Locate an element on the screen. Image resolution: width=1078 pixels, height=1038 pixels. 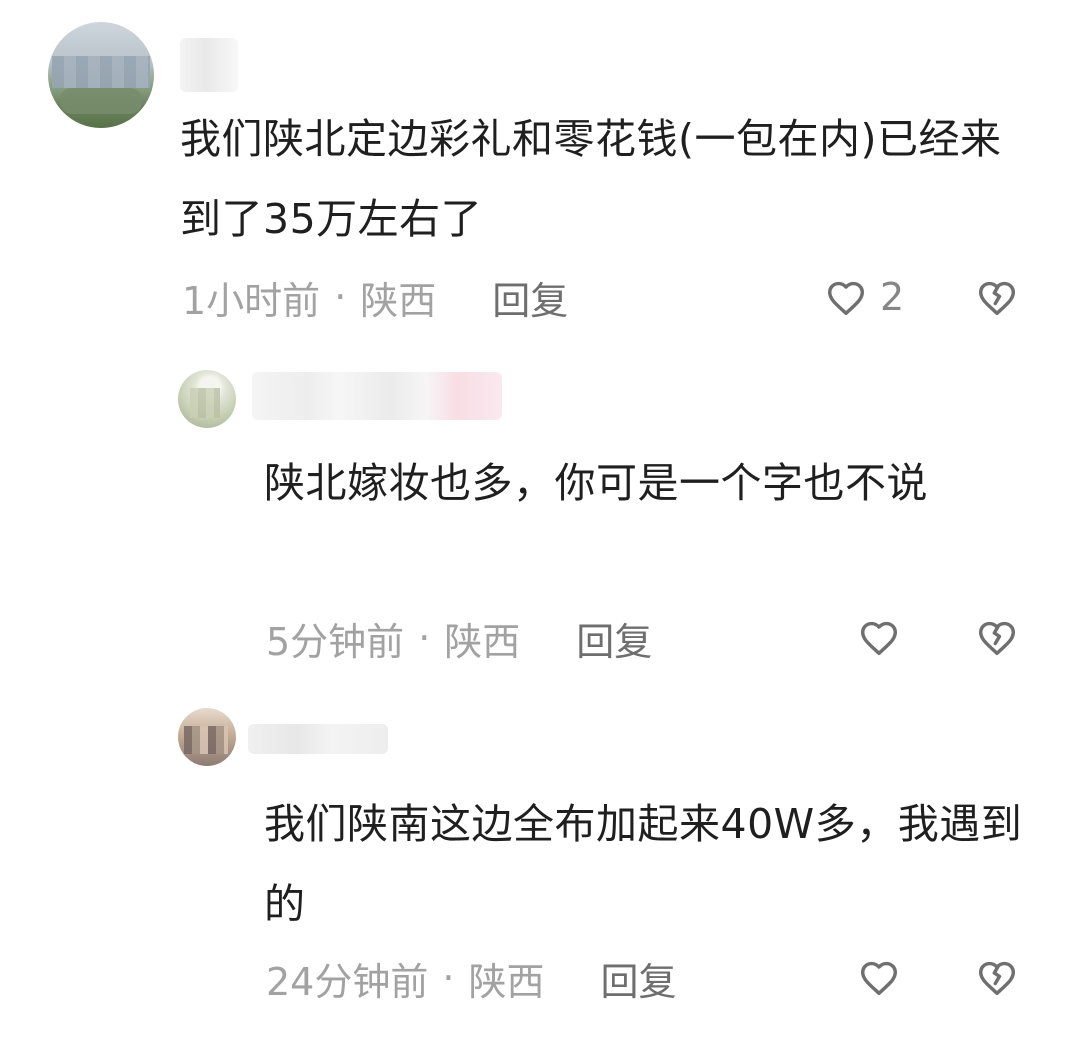
comment-time: 24分钟前 is located at coordinates (347, 981).